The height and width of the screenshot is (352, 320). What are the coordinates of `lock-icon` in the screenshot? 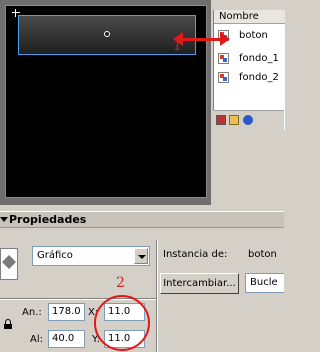 It's located at (8, 324).